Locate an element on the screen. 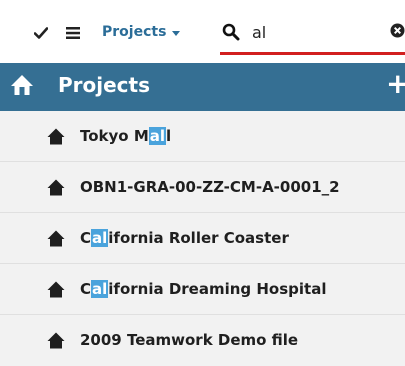  project-name: California Dreaming Hospital is located at coordinates (203, 289).